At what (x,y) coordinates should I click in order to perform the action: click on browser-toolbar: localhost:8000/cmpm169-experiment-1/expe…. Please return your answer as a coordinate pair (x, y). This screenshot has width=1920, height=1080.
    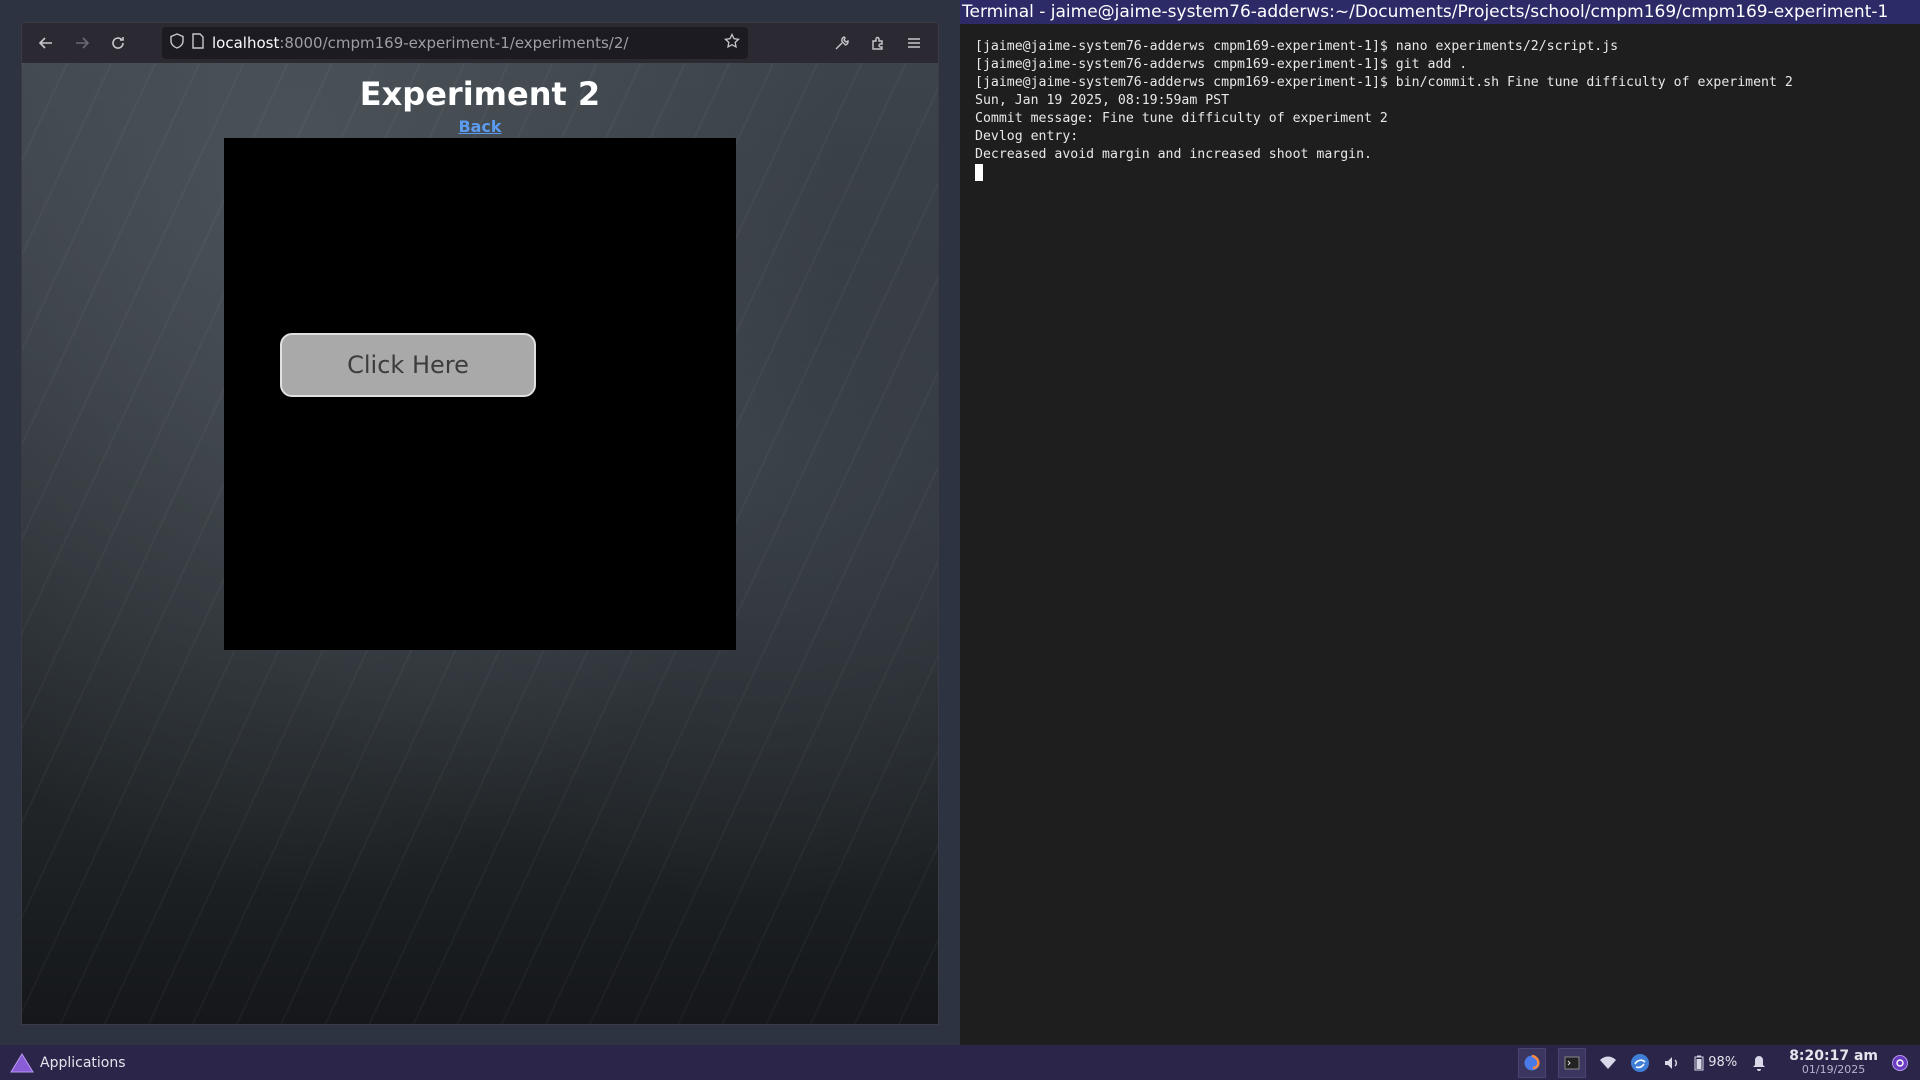
    Looking at the image, I should click on (480, 43).